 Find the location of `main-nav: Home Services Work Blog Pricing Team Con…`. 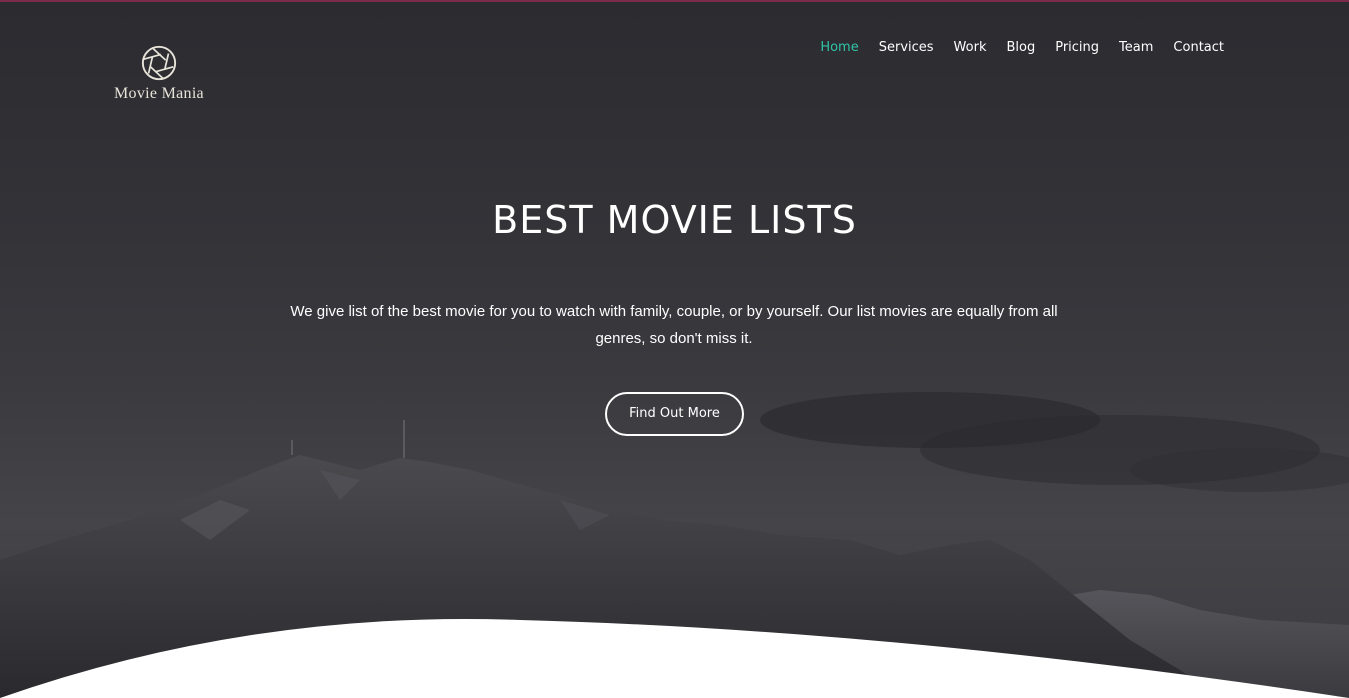

main-nav: Home Services Work Blog Pricing Team Con… is located at coordinates (1022, 48).